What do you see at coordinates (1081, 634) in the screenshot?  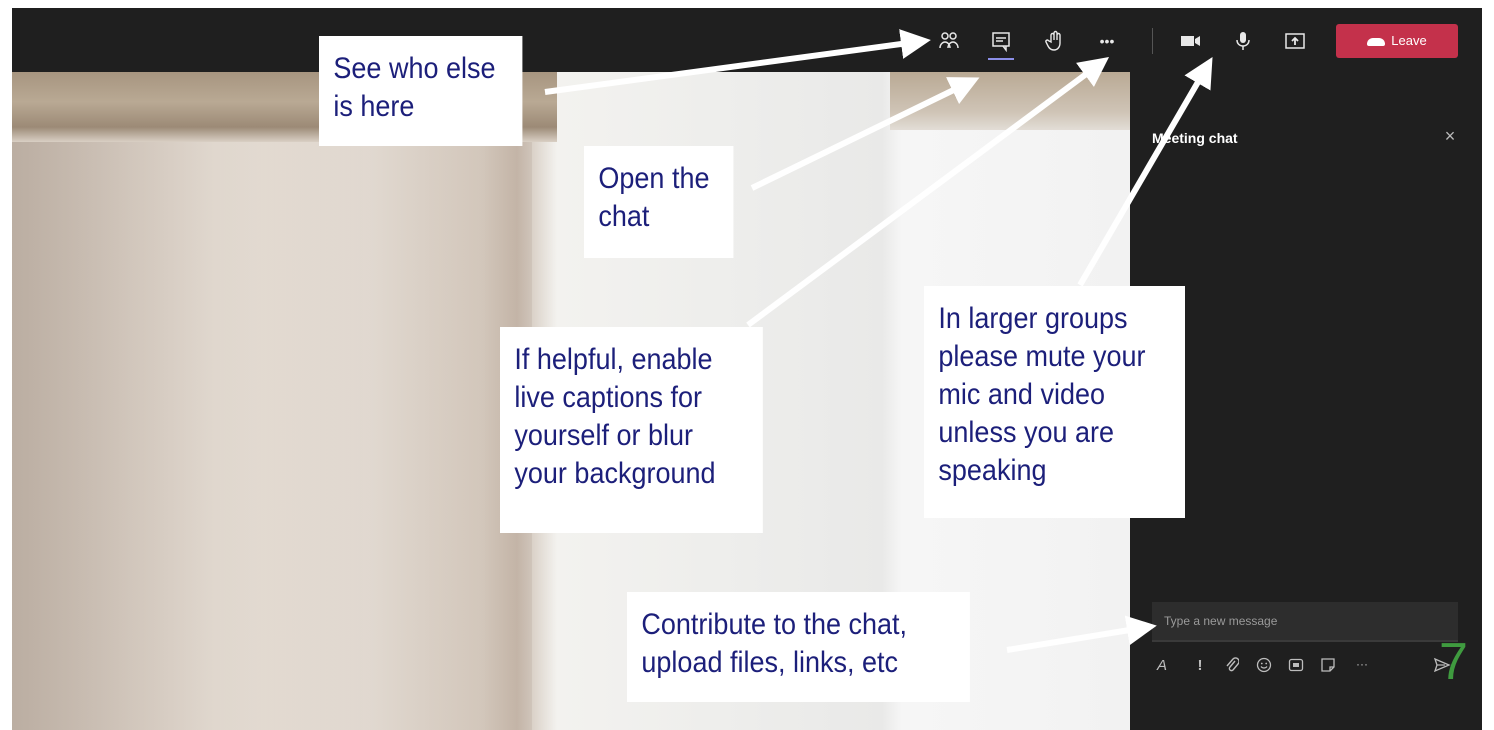 I see `arrow-compose` at bounding box center [1081, 634].